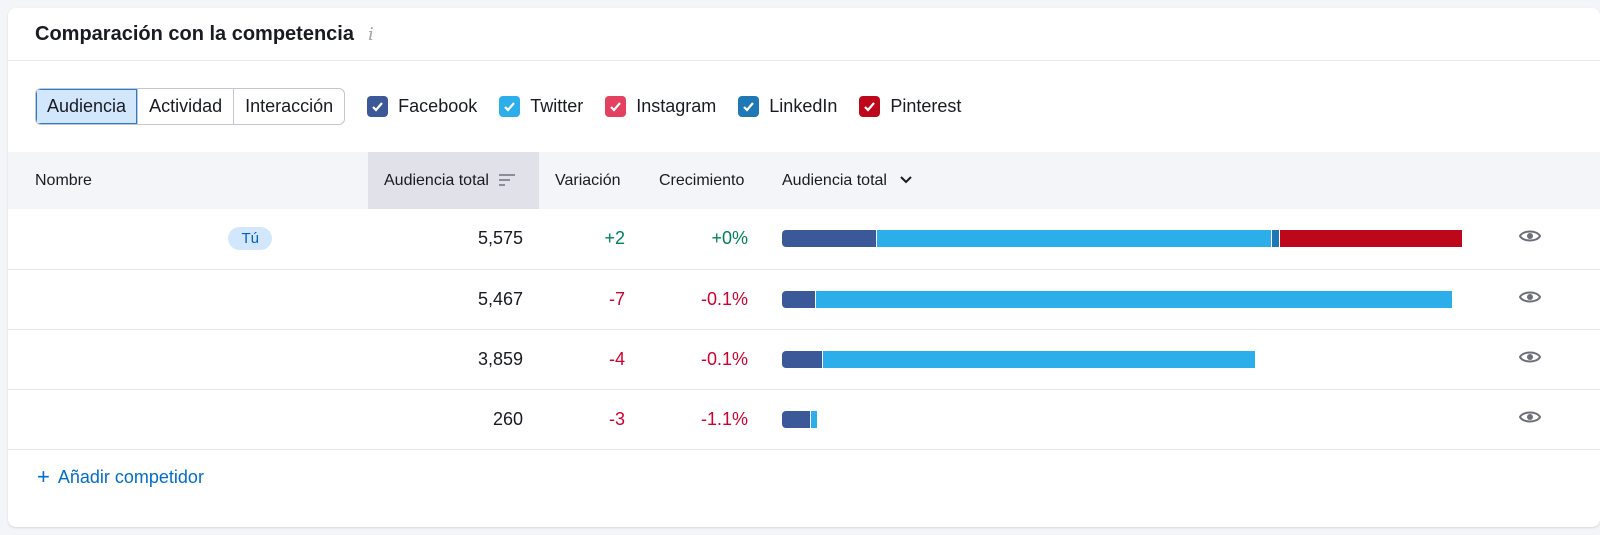 This screenshot has height=535, width=1600. I want to click on tab-audiencia: Audiencia, so click(87, 106).